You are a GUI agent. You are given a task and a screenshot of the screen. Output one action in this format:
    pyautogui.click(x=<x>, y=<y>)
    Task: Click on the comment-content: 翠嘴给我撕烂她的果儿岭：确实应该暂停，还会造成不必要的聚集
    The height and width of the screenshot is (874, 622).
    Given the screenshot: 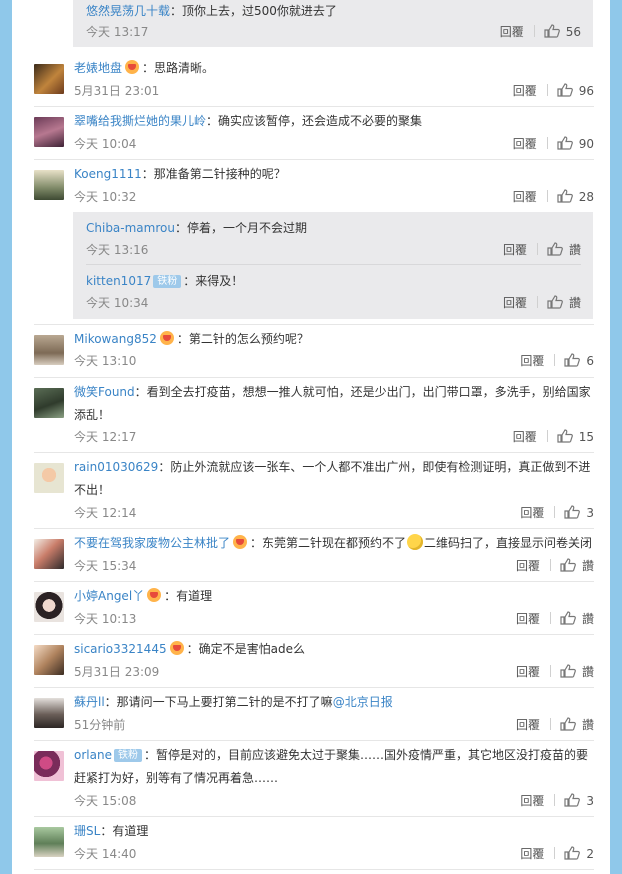 What is the action you would take?
    pyautogui.click(x=334, y=121)
    